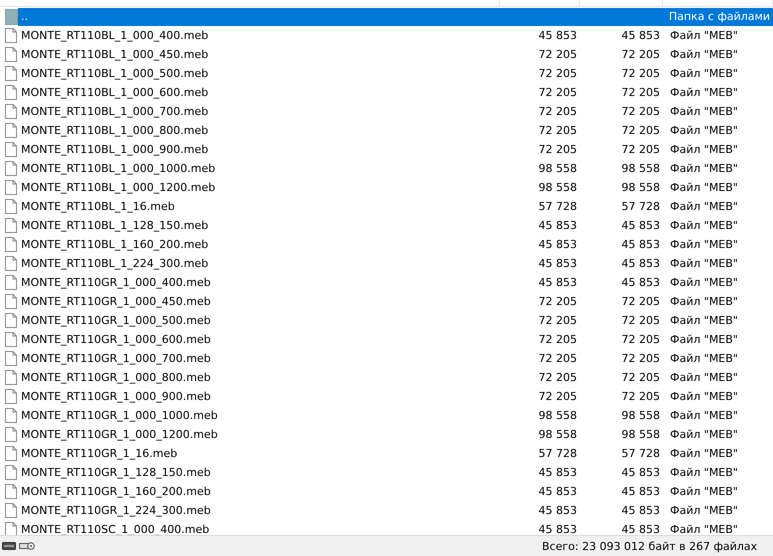  What do you see at coordinates (386, 225) in the screenshot?
I see `file-row: MONTE_RT110BL_1_128_150.meb 45 853 45 853 Файл "MEB"` at bounding box center [386, 225].